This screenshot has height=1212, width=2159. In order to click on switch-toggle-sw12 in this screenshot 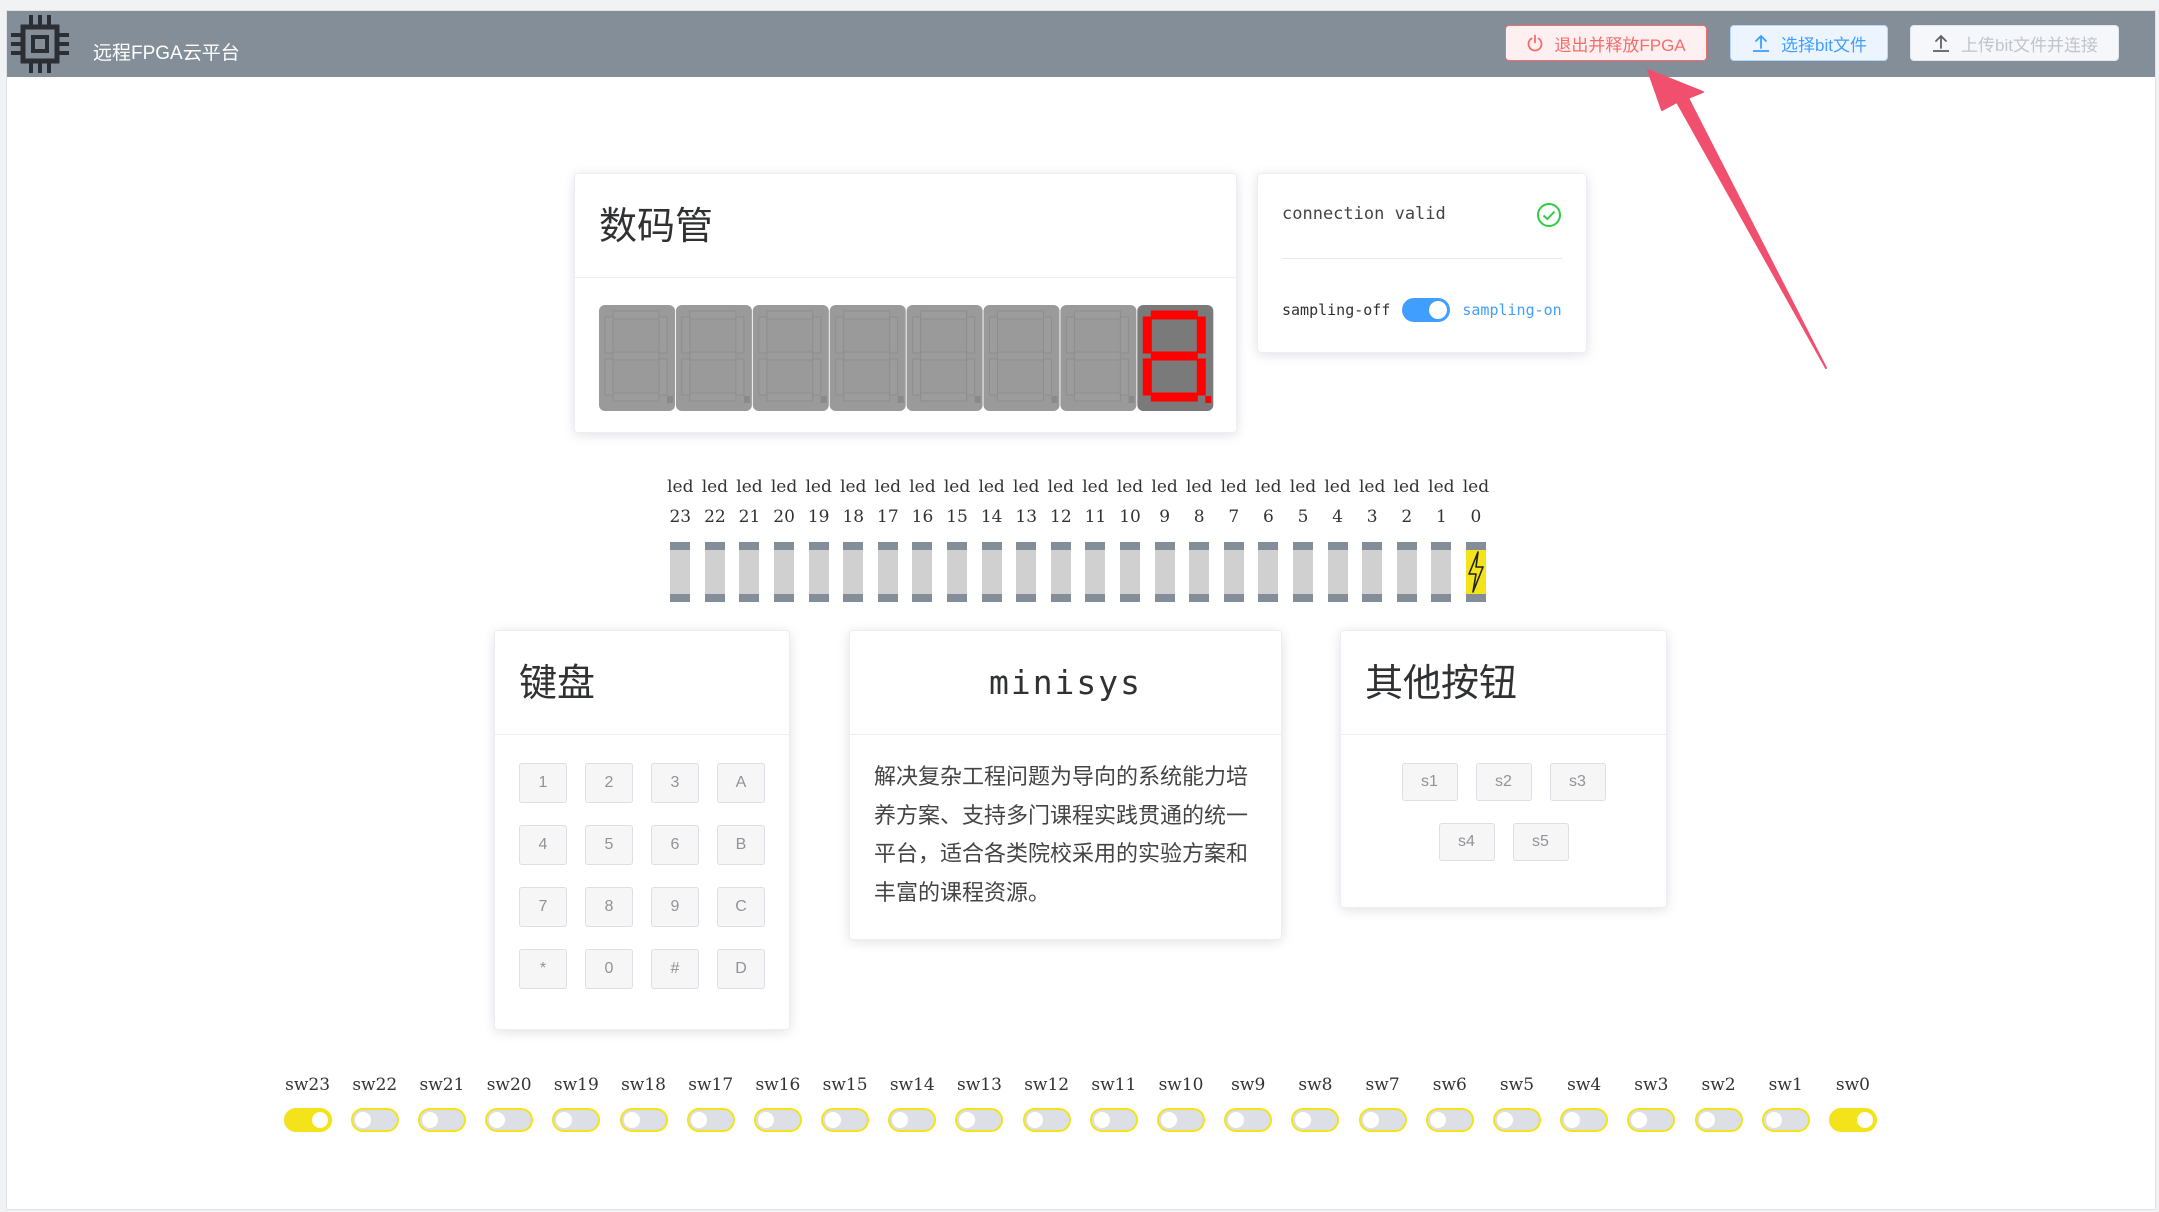, I will do `click(1046, 1120)`.